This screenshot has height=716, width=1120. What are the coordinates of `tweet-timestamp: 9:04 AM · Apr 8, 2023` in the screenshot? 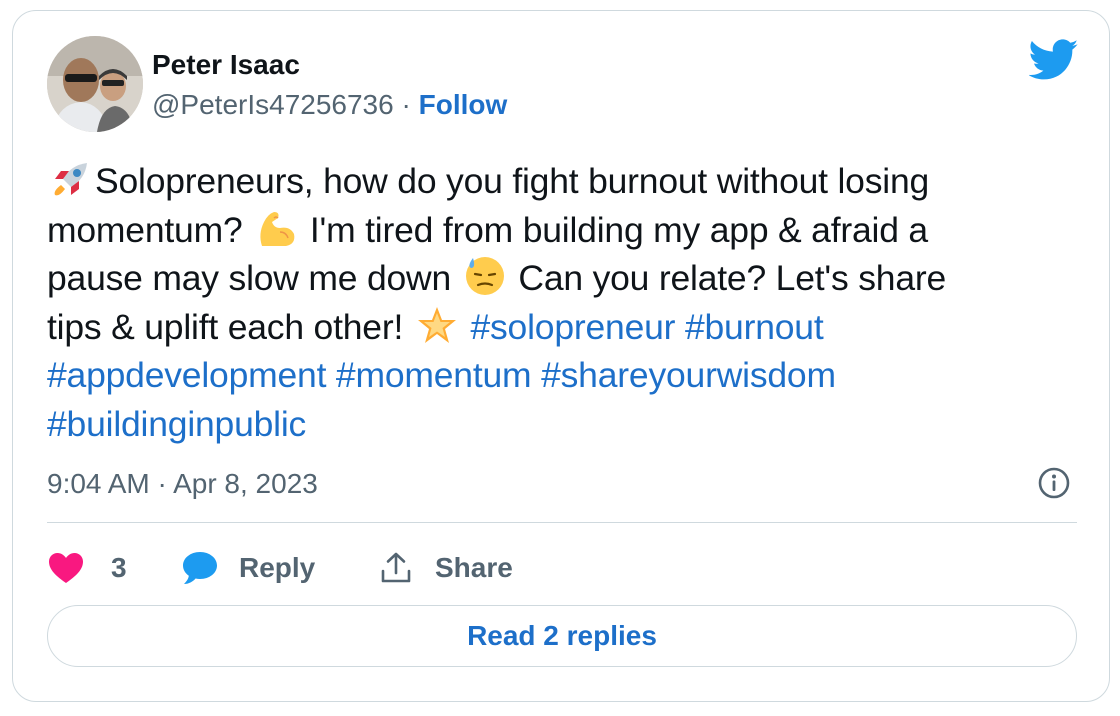 It's located at (182, 484).